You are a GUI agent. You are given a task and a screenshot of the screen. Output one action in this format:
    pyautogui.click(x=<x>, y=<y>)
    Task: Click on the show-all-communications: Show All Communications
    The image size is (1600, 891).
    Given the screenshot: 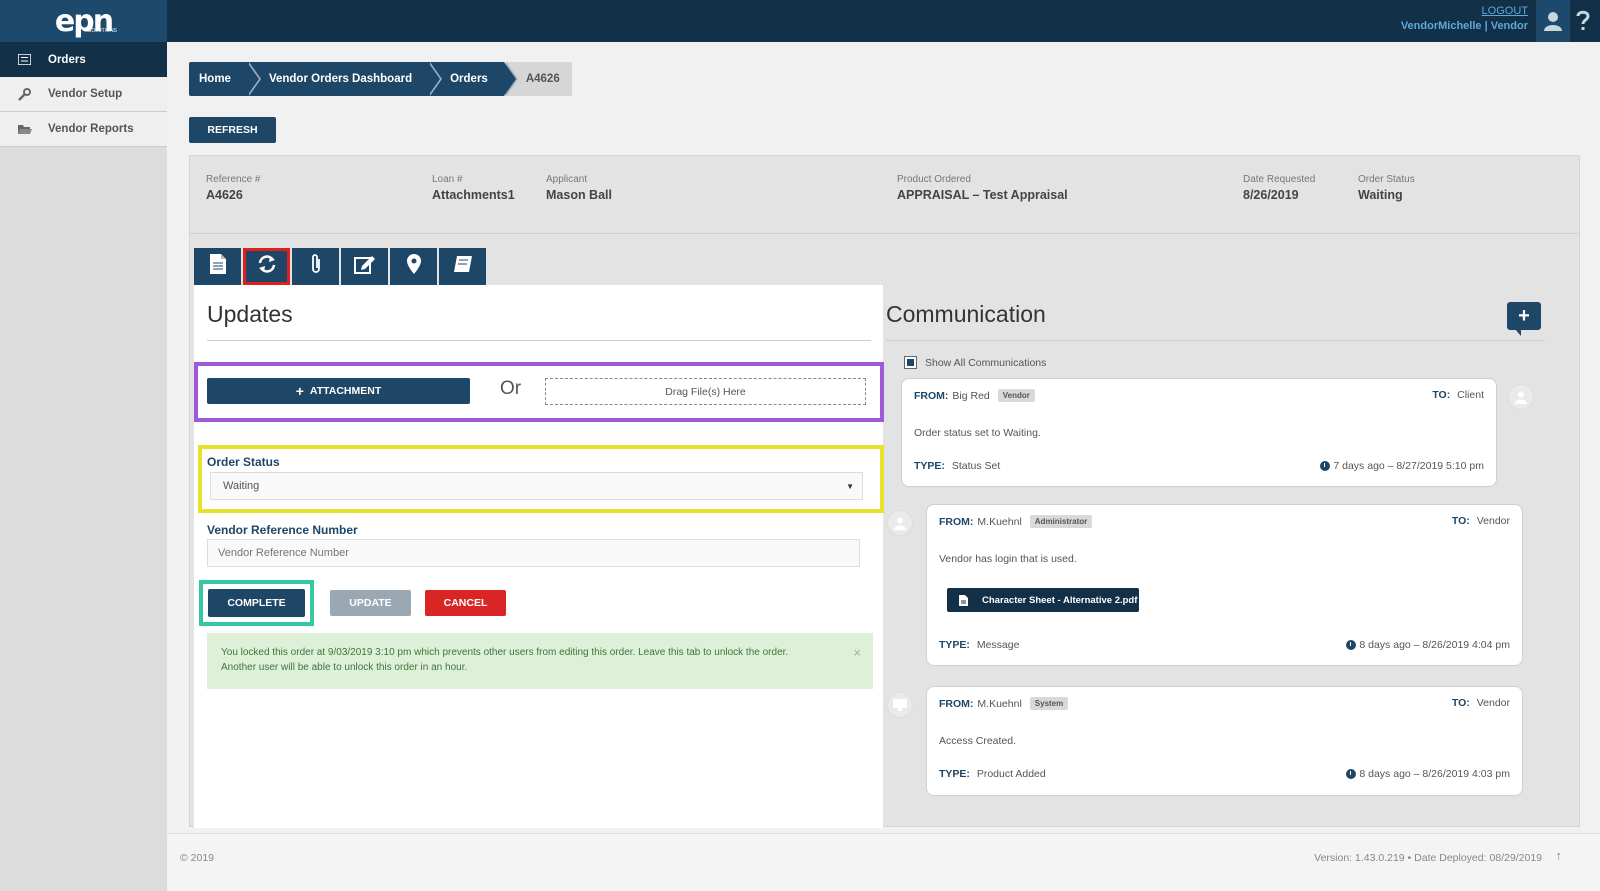 What is the action you would take?
    pyautogui.click(x=975, y=362)
    